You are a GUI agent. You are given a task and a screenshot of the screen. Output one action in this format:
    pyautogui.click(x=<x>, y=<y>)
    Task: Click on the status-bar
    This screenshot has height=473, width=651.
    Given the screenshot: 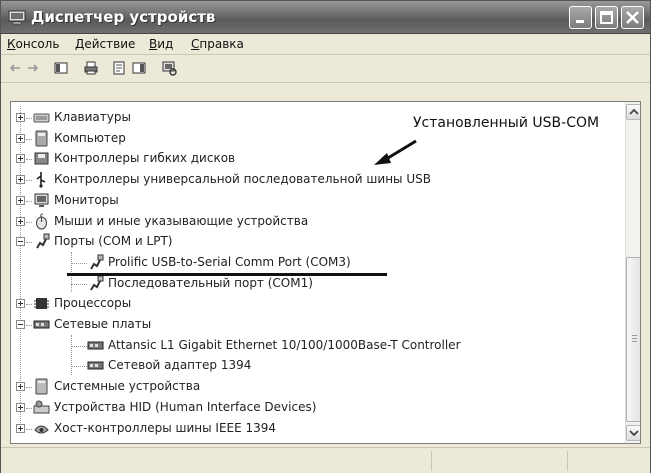 What is the action you would take?
    pyautogui.click(x=325, y=460)
    